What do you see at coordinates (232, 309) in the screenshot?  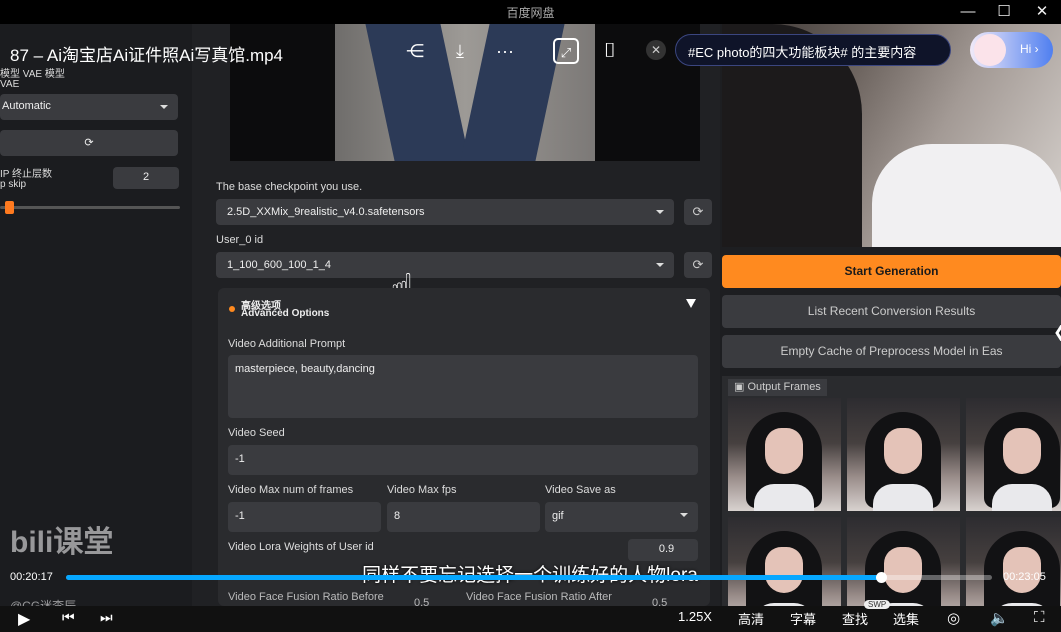 I see `advanced-dot-icon` at bounding box center [232, 309].